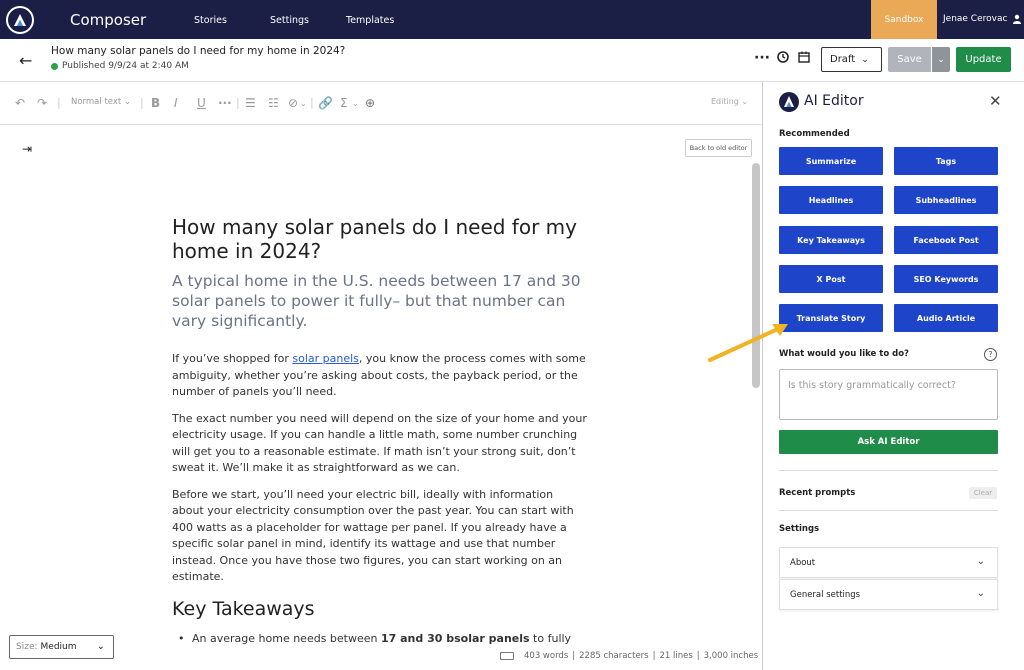 This screenshot has width=1024, height=670. Describe the element at coordinates (455, 638) in the screenshot. I see `bullet-bold-text: 17 and 30 bsolar panels` at that location.